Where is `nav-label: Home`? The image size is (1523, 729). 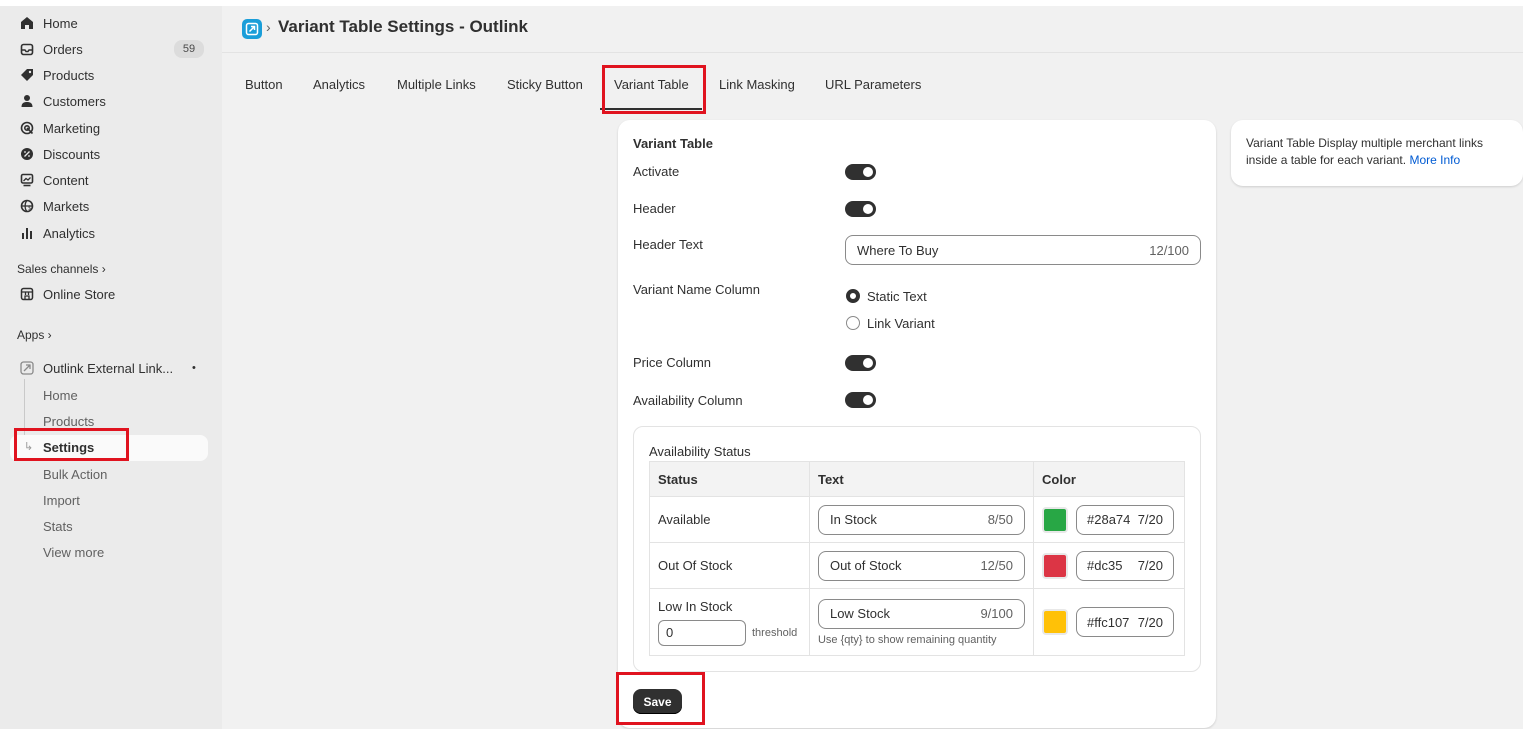
nav-label: Home is located at coordinates (60, 23).